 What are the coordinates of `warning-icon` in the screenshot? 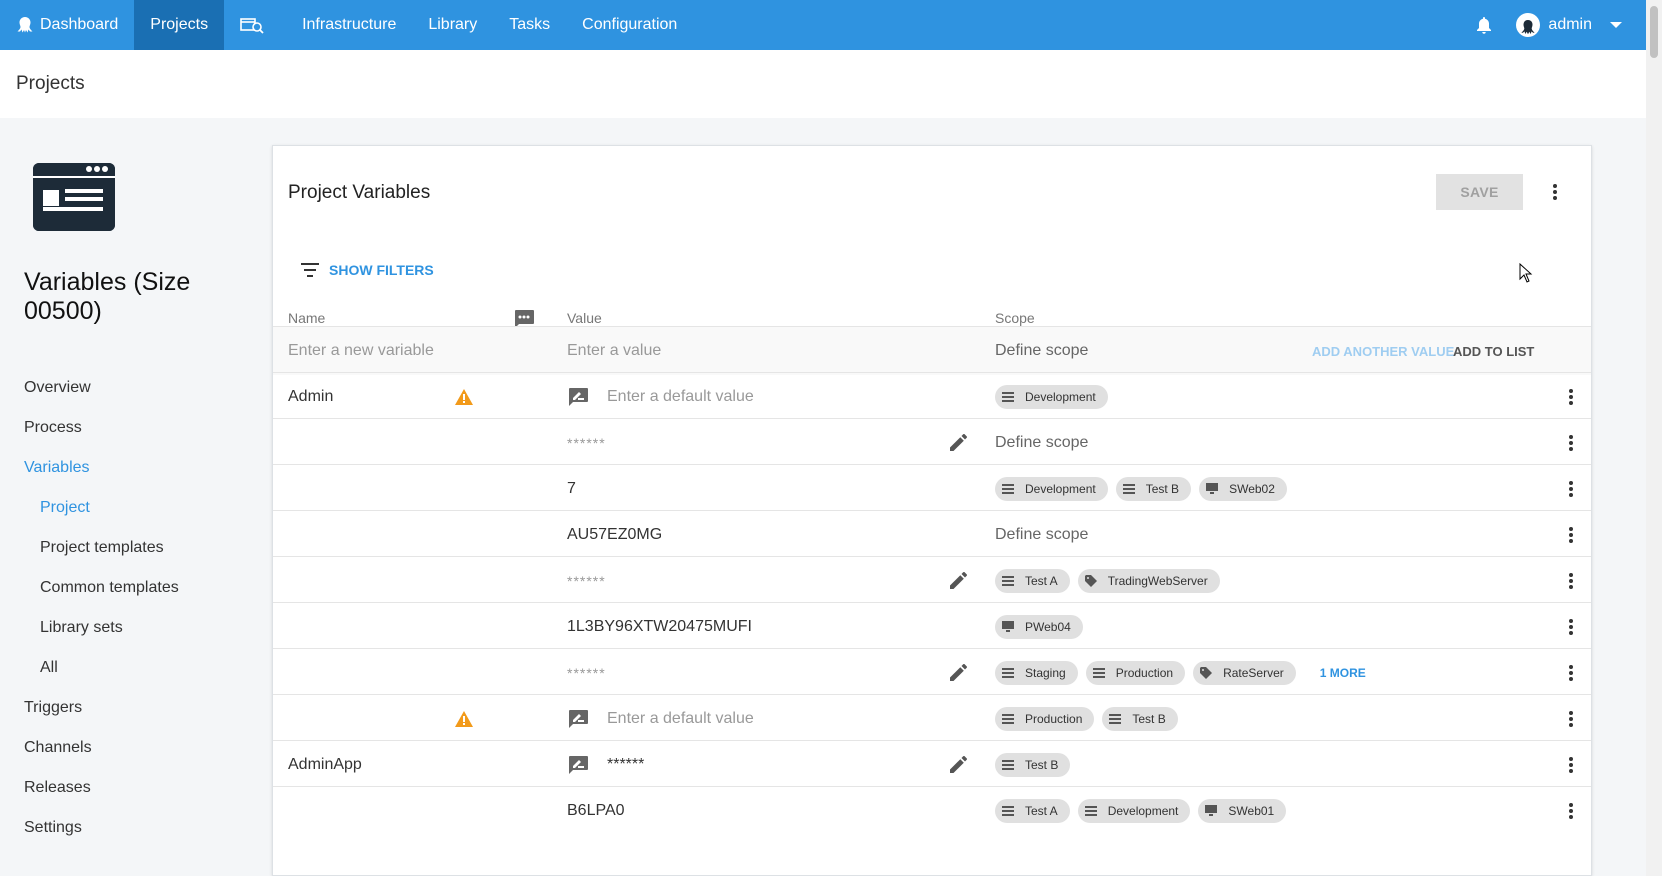 It's located at (464, 719).